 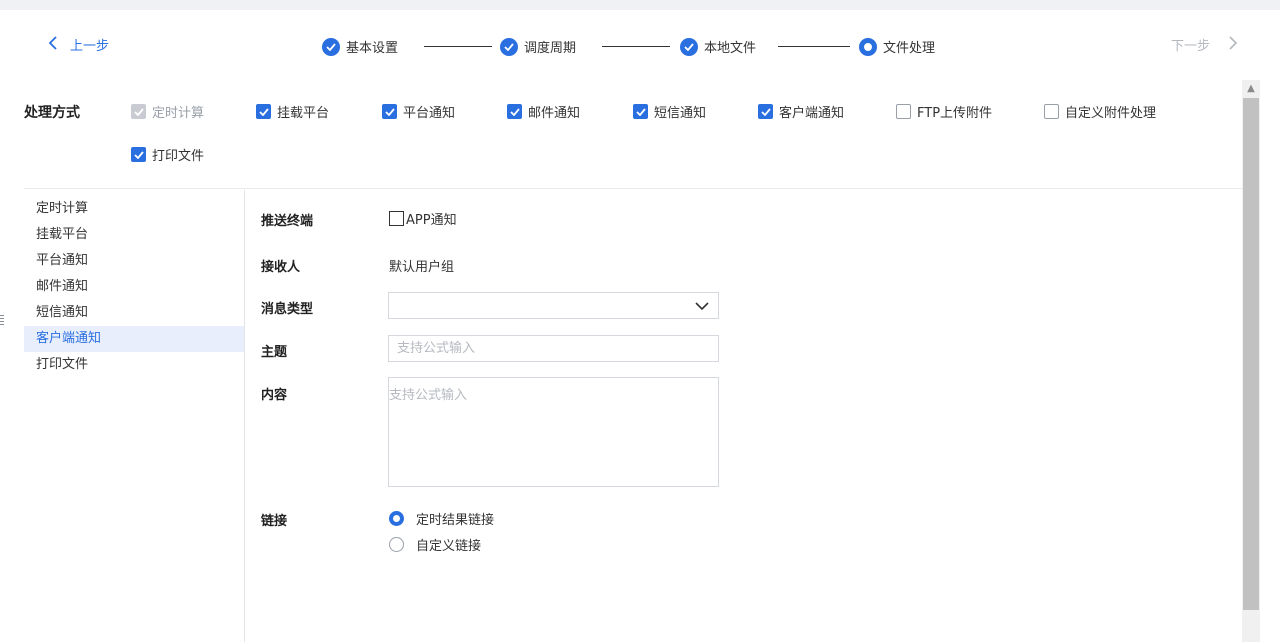 What do you see at coordinates (53, 44) in the screenshot?
I see `chevron-left-icon` at bounding box center [53, 44].